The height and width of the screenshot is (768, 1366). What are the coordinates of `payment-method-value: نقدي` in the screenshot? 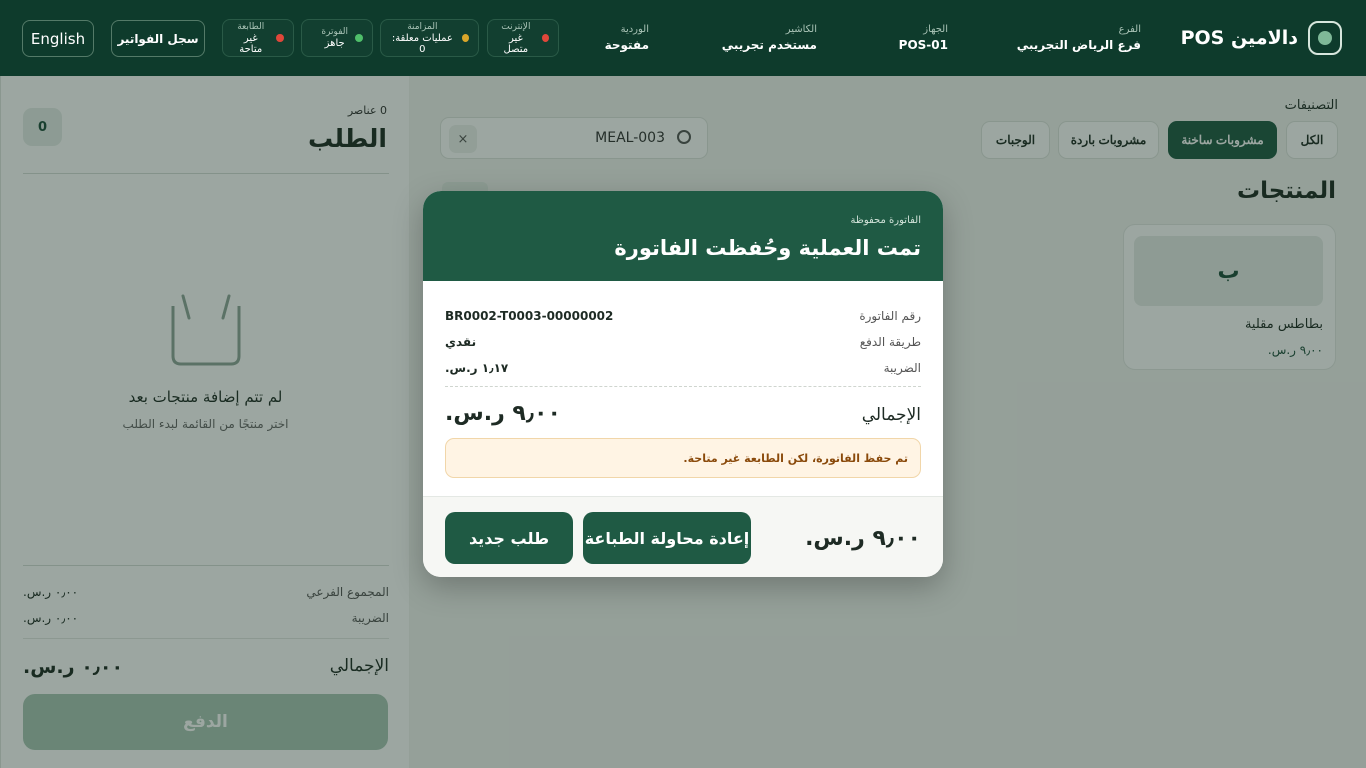 It's located at (461, 342).